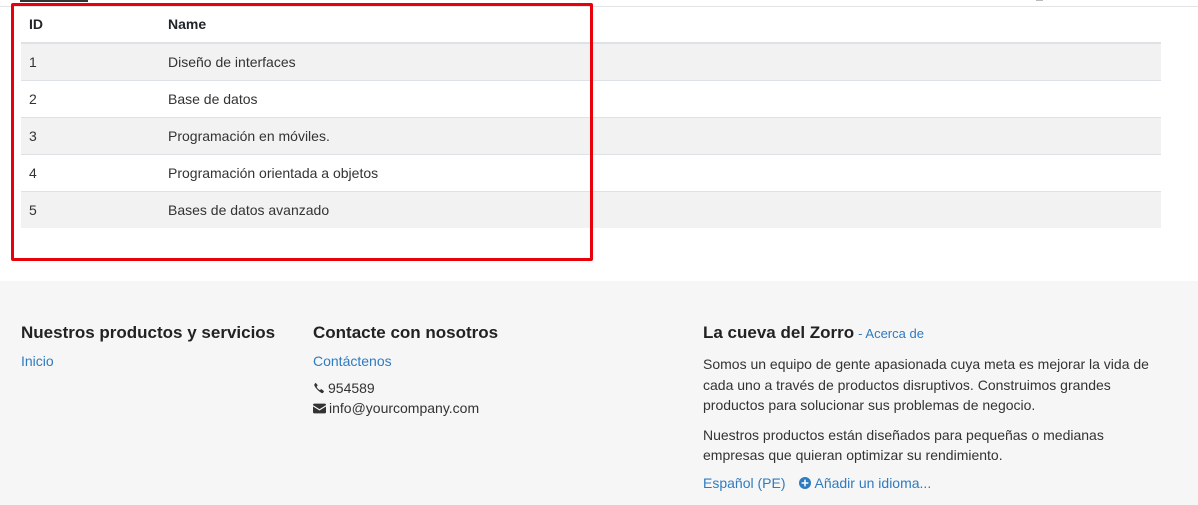 The height and width of the screenshot is (505, 1198). I want to click on phone-icon, so click(319, 388).